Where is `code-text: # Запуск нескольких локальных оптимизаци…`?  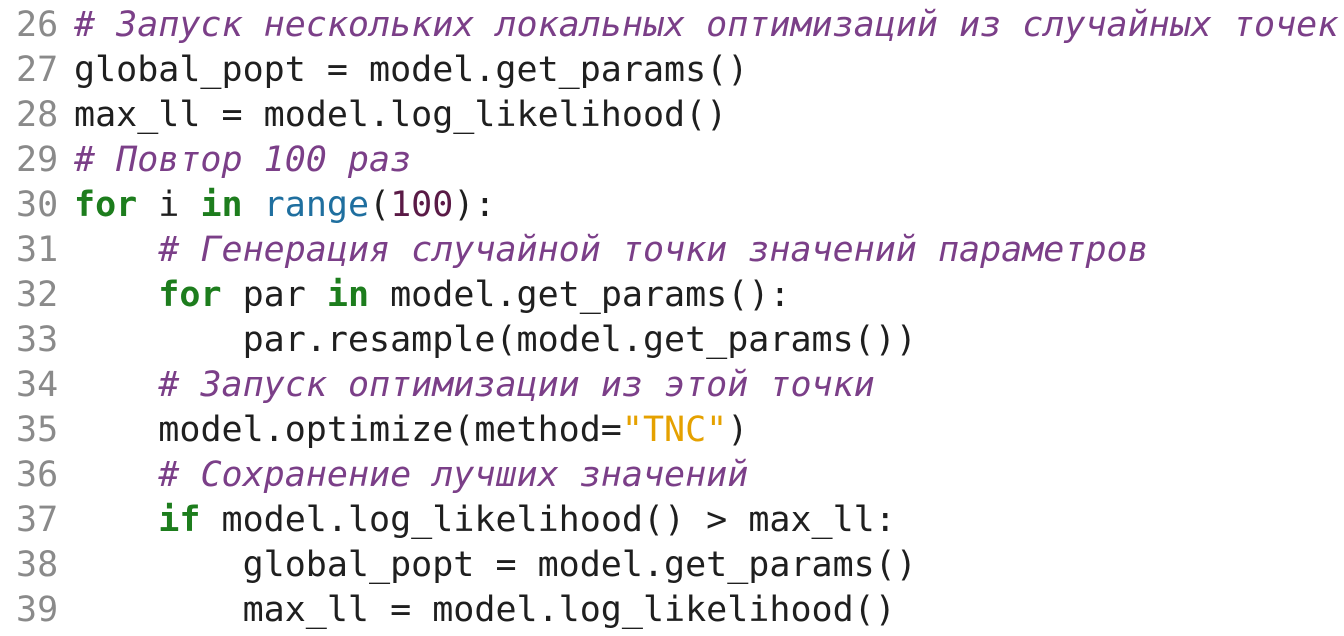 code-text: # Запуск нескольких локальных оптимизаци… is located at coordinates (700, 25).